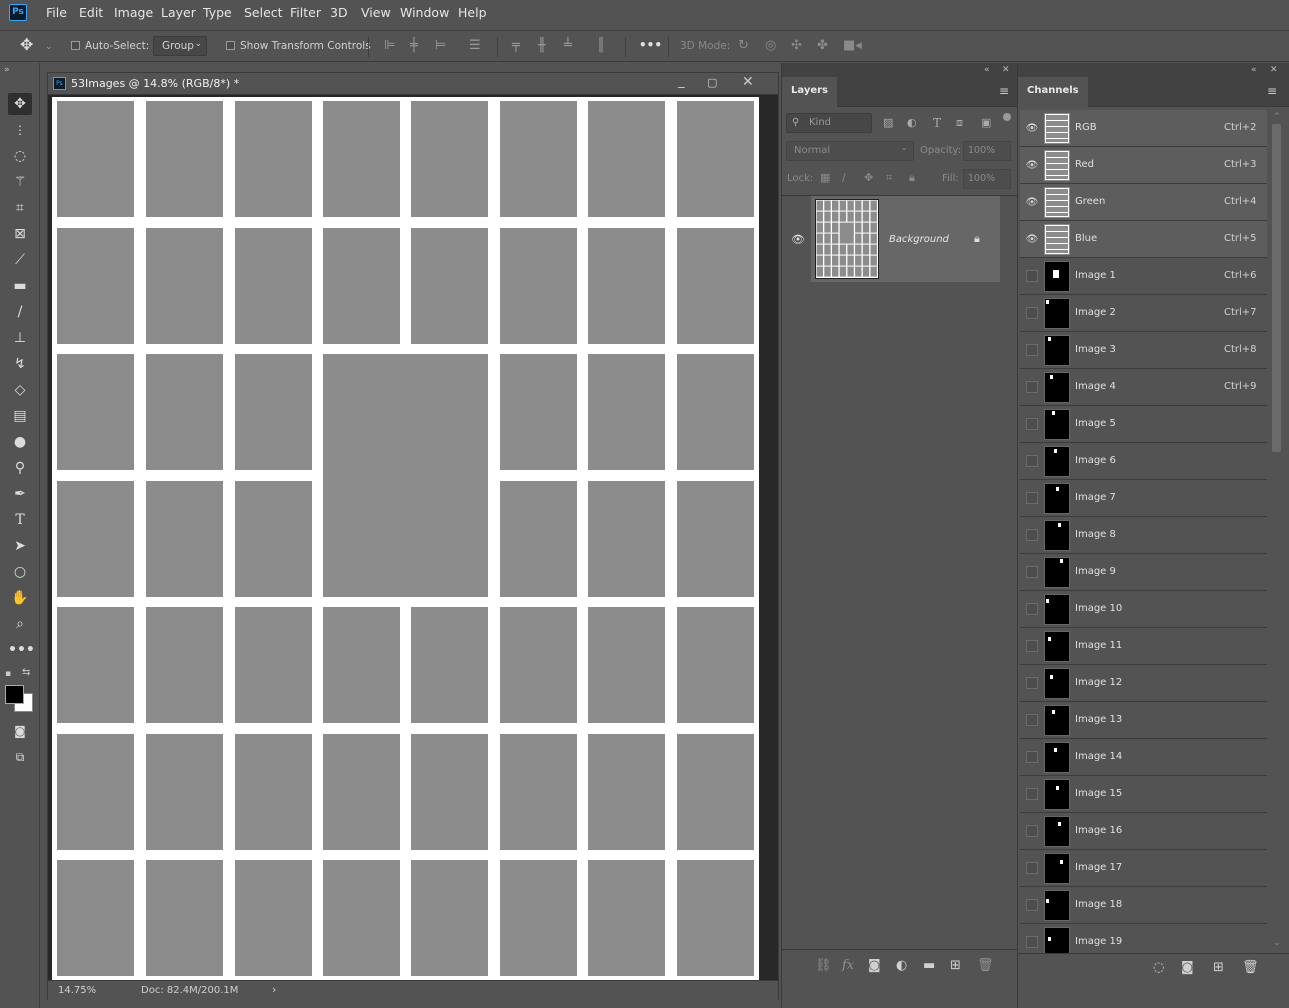  What do you see at coordinates (1143, 720) in the screenshot?
I see `channel-row: Image 13` at bounding box center [1143, 720].